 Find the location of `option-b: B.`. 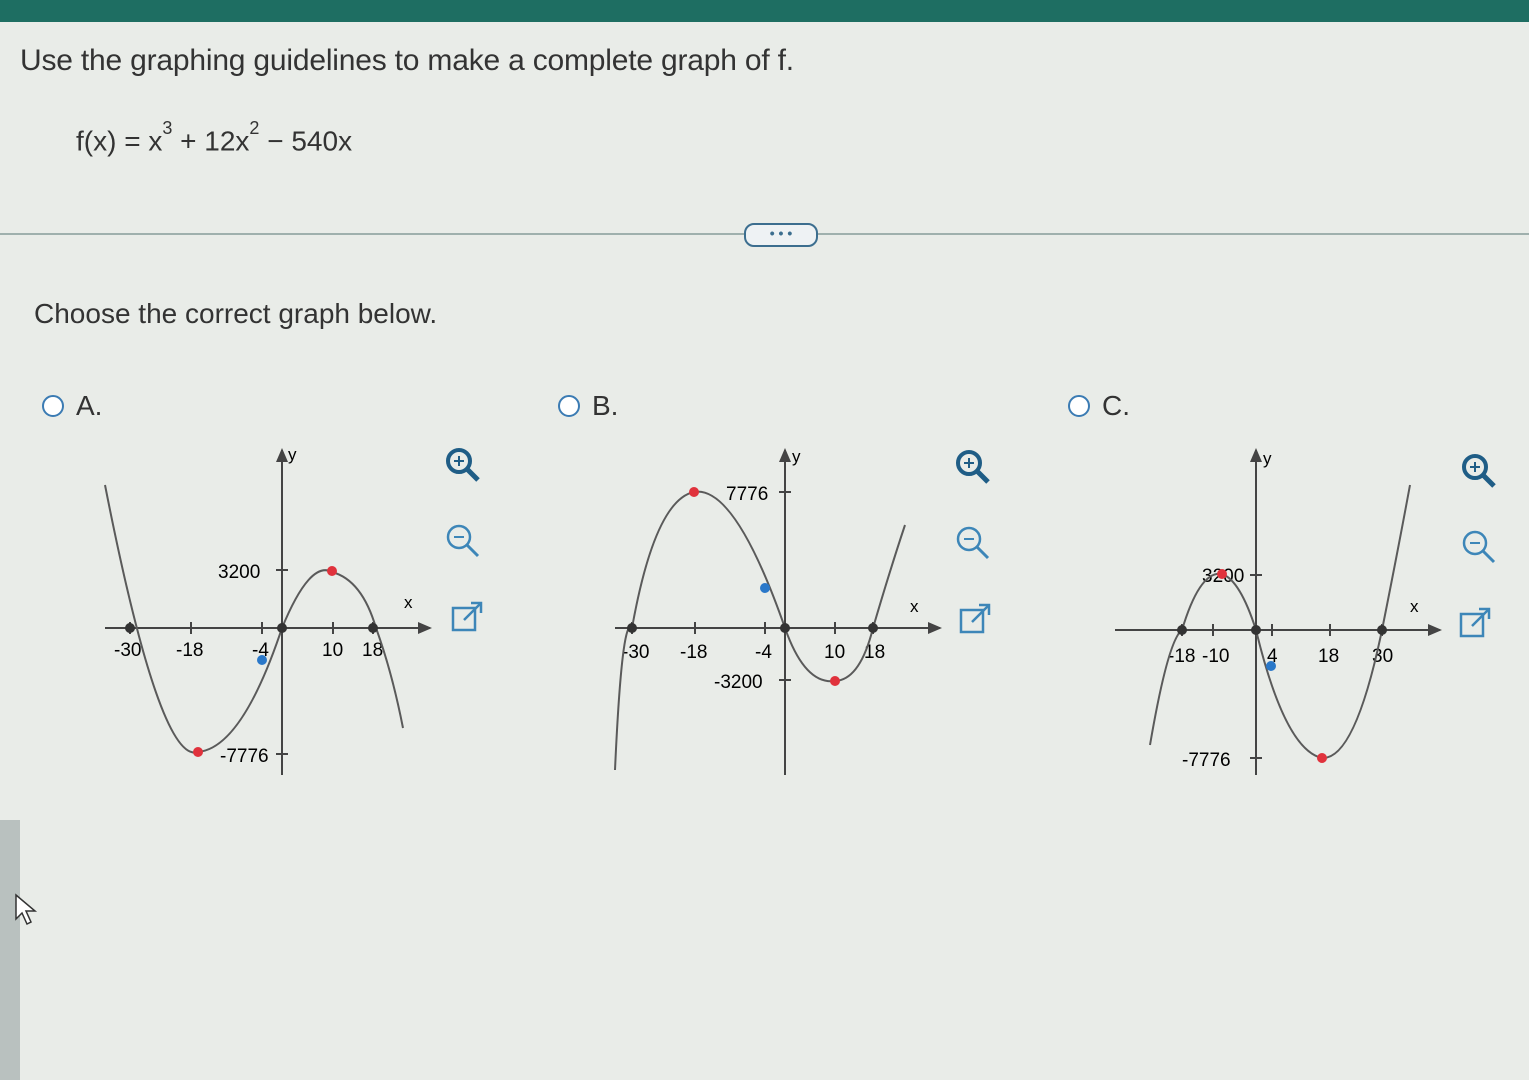

option-b: B. is located at coordinates (588, 406).